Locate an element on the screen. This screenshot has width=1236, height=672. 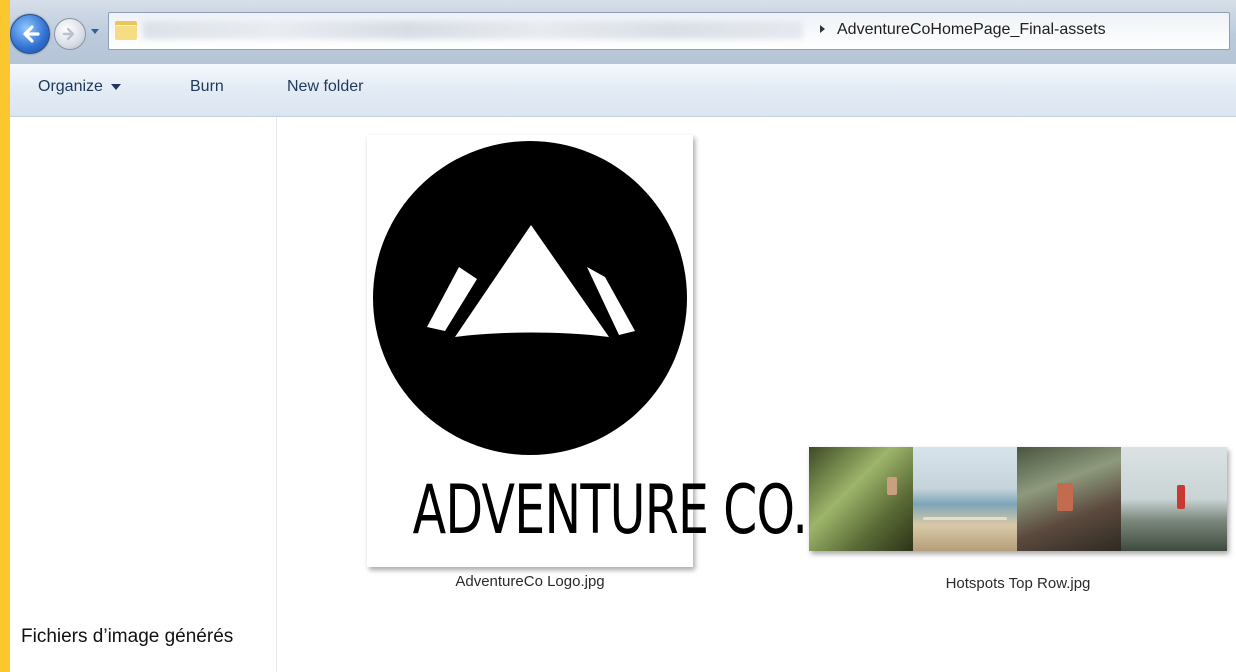
file-name-label: Hotspots Top Row.jpg is located at coordinates (1018, 583).